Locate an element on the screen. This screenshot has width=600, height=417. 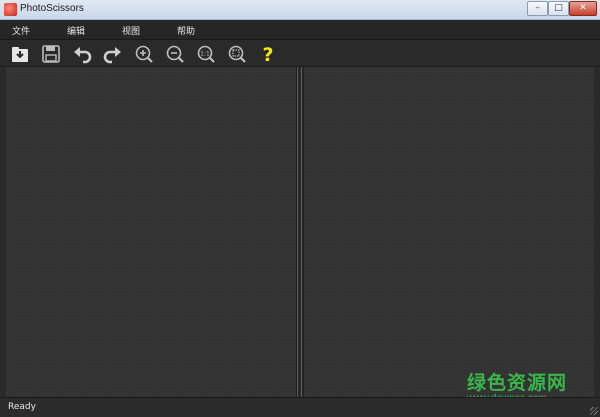
help-button: ? is located at coordinates (268, 54).